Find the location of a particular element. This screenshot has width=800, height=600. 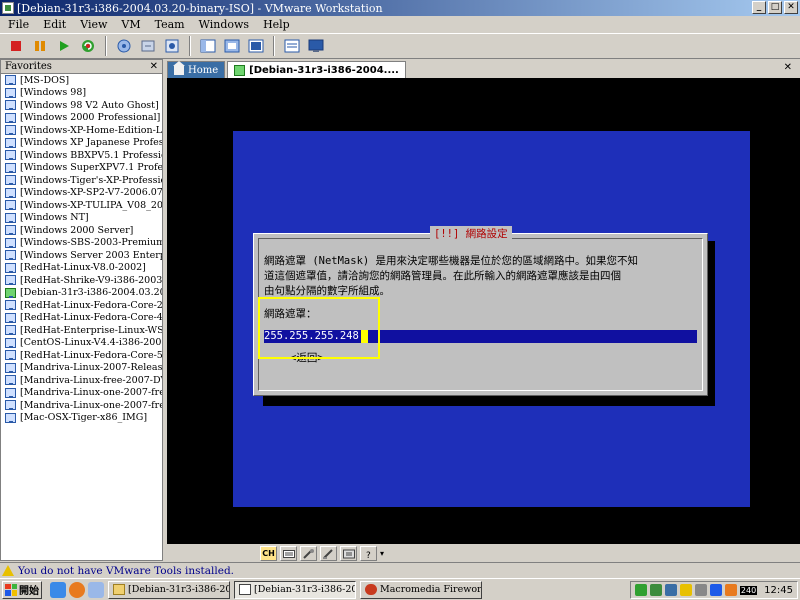

favorite-item: [Windows 98] is located at coordinates (81, 93).